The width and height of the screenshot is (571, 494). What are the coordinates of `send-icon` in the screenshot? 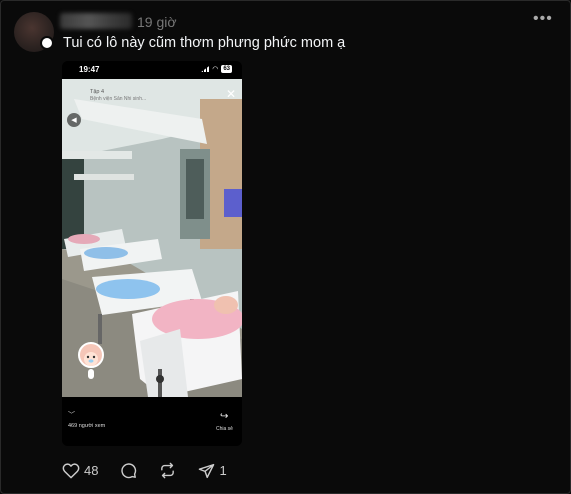 It's located at (207, 470).